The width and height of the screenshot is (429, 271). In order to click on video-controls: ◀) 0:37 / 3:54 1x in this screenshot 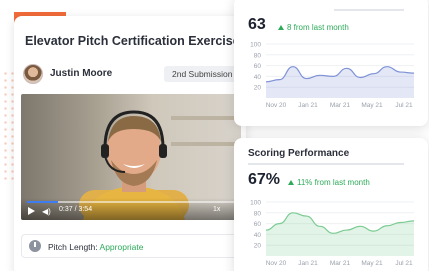, I will do `click(131, 209)`.